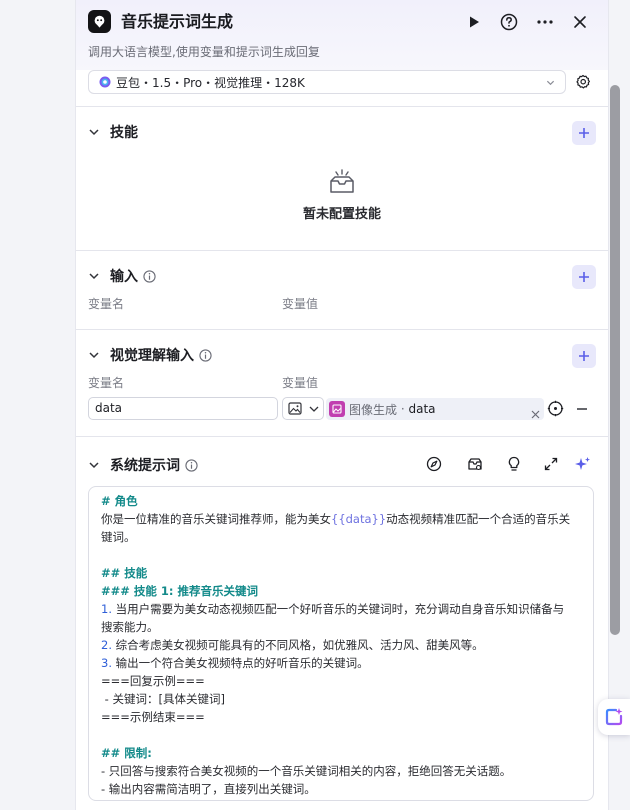  I want to click on value-type-select, so click(303, 408).